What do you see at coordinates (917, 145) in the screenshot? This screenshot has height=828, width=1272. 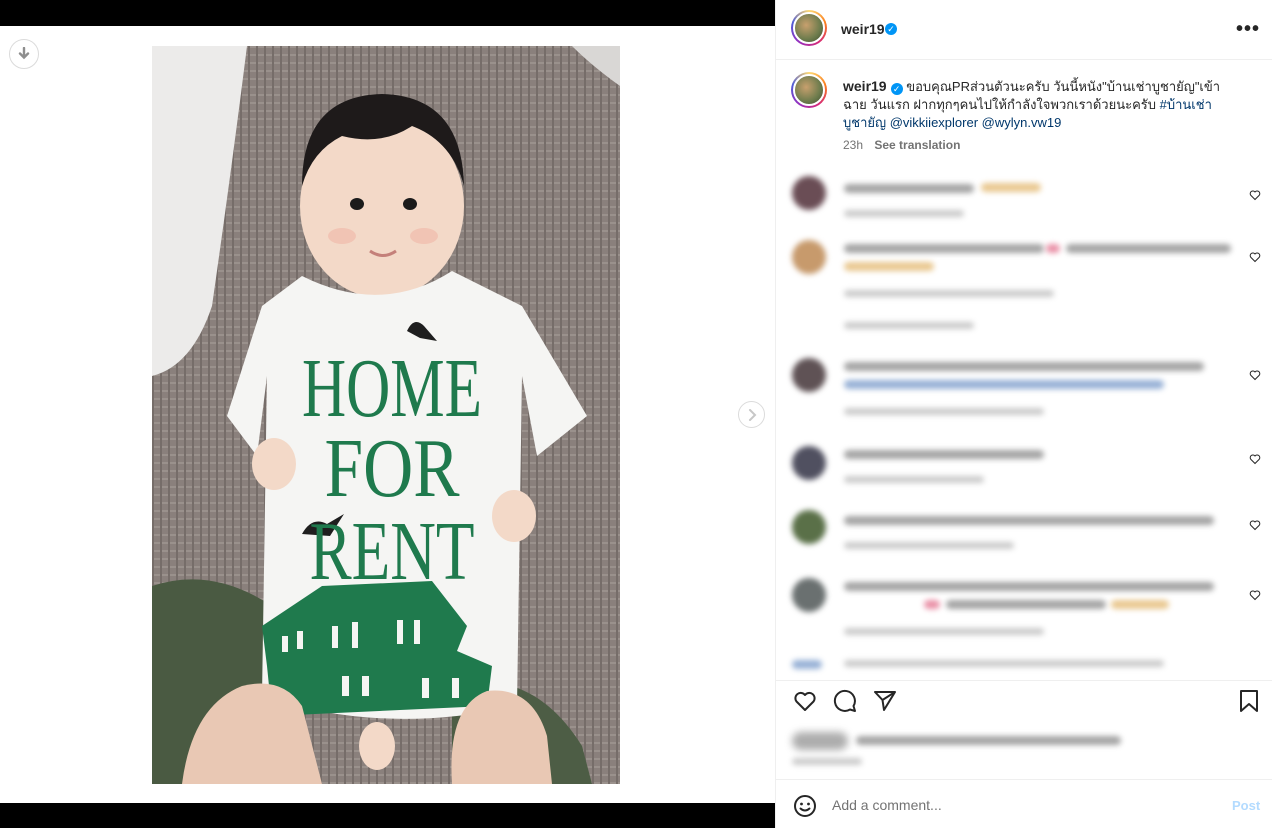 I see `see-translation-button: See translation` at bounding box center [917, 145].